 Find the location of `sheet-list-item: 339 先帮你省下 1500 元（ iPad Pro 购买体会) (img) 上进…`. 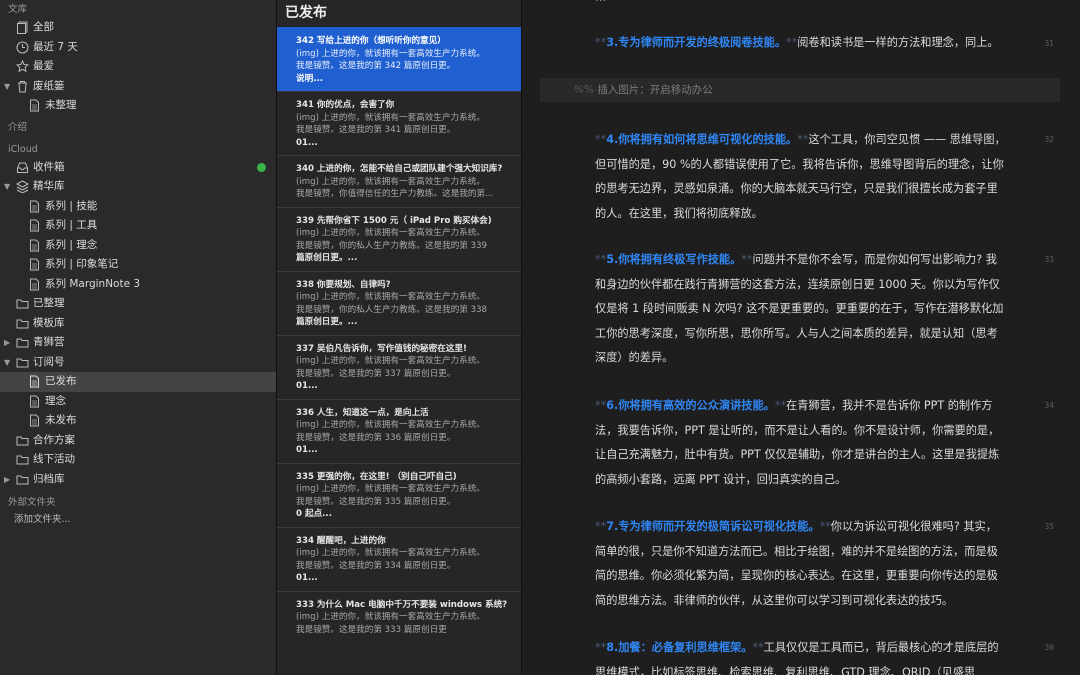

sheet-list-item: 339 先帮你省下 1500 元（ iPad Pro 购买体会) (img) 上进… is located at coordinates (399, 238).